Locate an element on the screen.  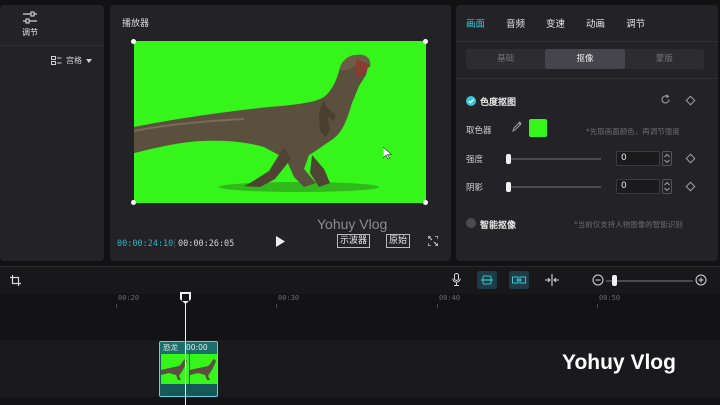
clip-header: 恐龙 00:00 is located at coordinates (188, 348).